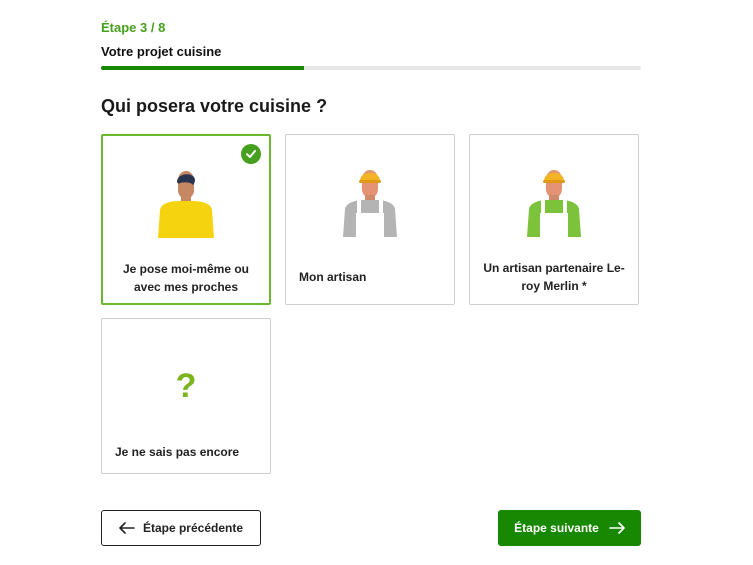  I want to click on progress-bar, so click(371, 68).